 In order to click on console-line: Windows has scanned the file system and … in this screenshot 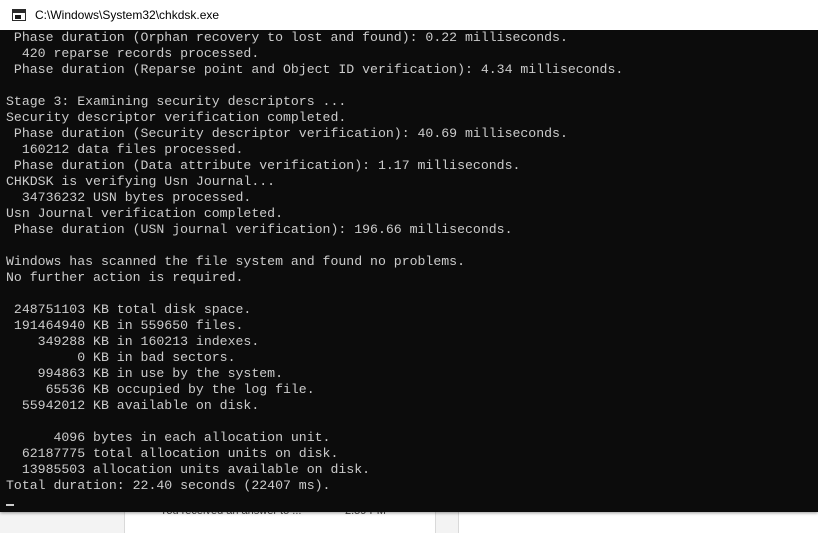, I will do `click(235, 261)`.